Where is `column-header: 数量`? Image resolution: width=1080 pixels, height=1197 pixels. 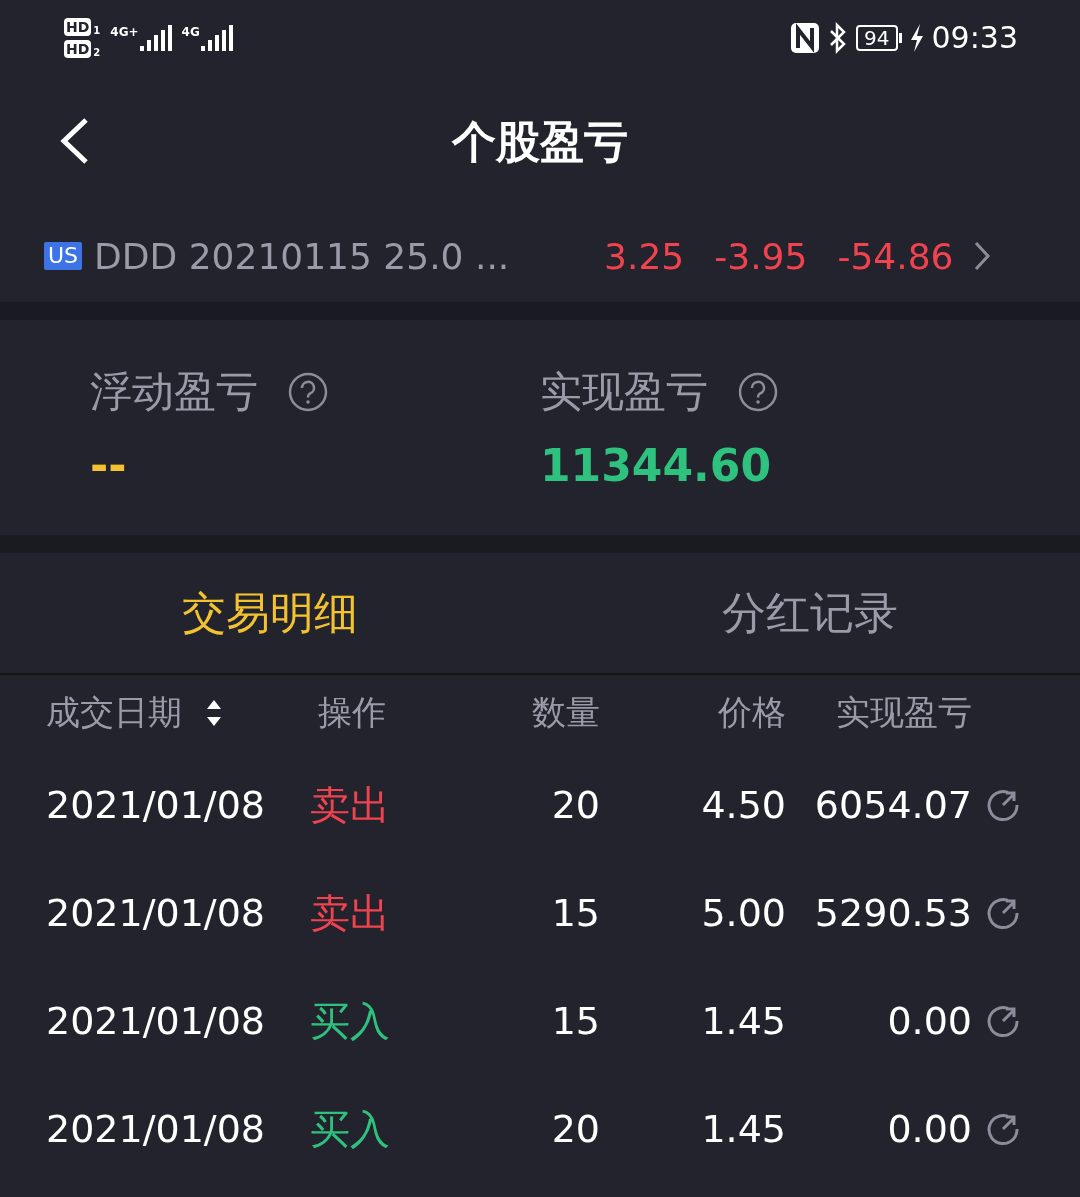
column-header: 数量 is located at coordinates (566, 712).